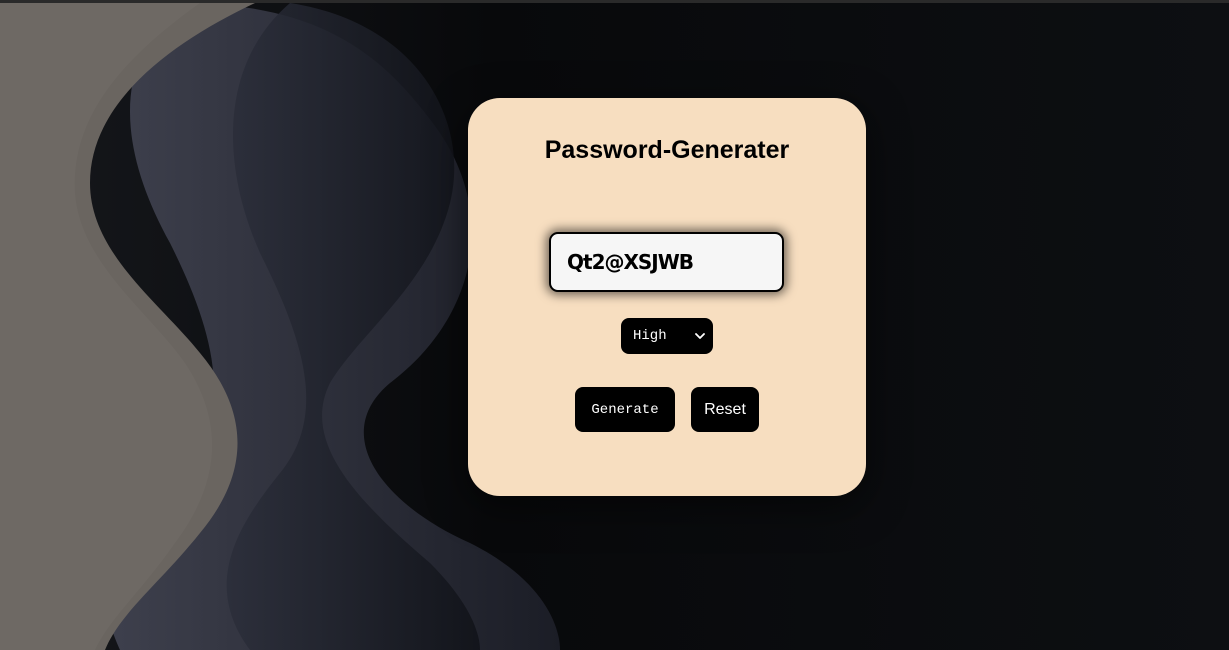 The height and width of the screenshot is (650, 1229). I want to click on app-title: Password-Generater, so click(667, 150).